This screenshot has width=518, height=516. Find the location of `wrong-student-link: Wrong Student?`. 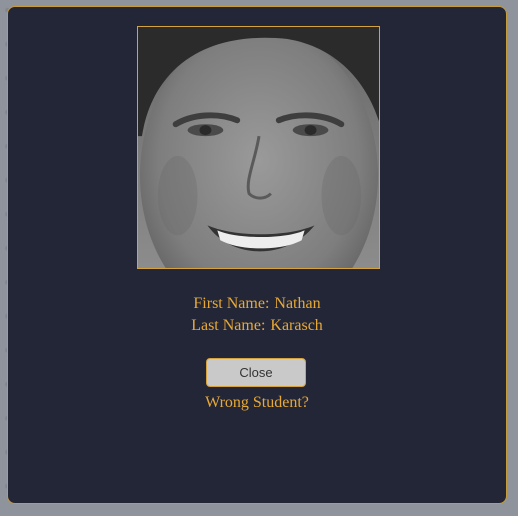

wrong-student-link: Wrong Student? is located at coordinates (257, 403).